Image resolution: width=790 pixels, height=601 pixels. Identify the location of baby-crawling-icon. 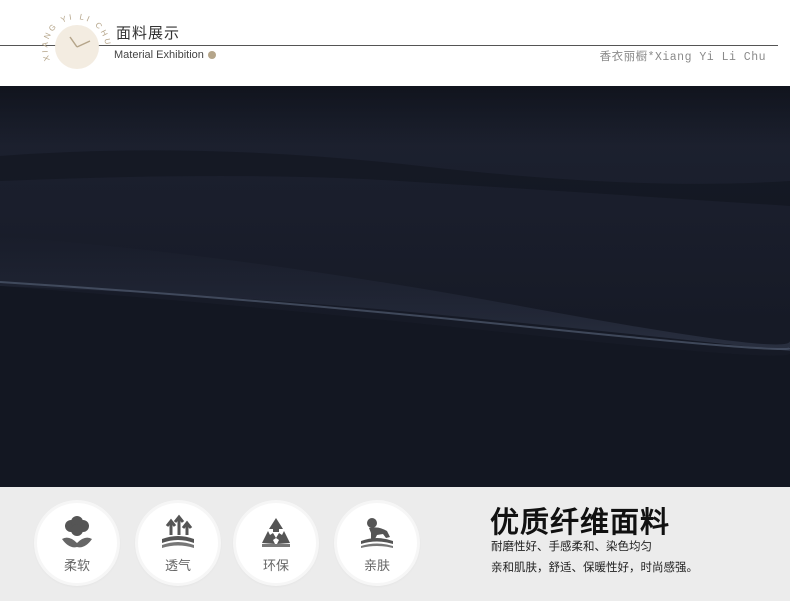
(377, 533).